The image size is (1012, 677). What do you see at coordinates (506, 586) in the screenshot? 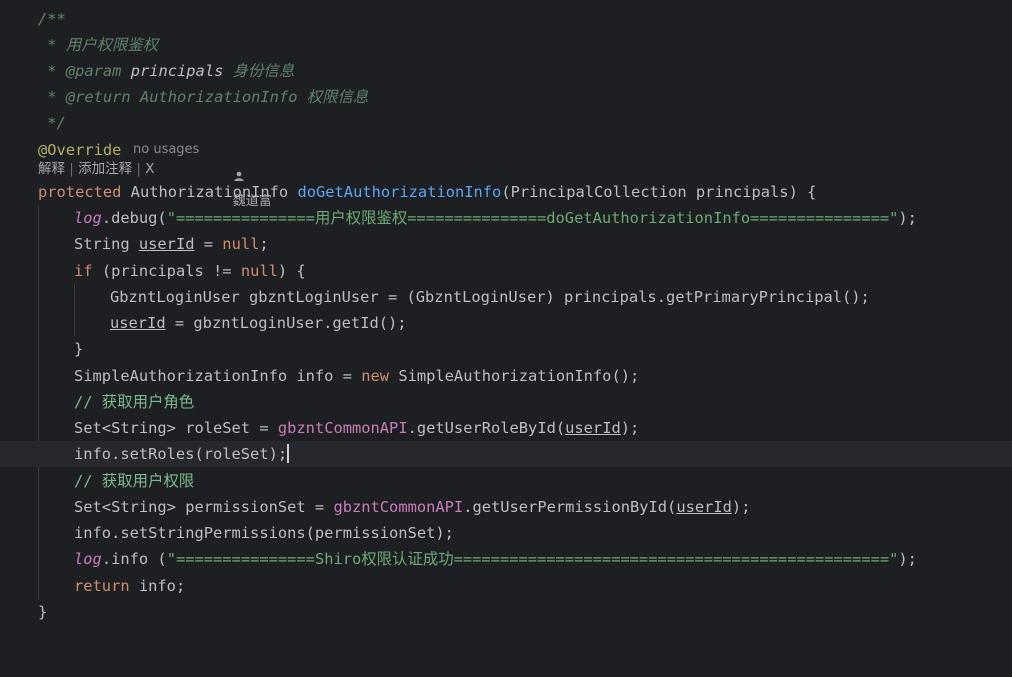
I see `code-line: return info;` at bounding box center [506, 586].